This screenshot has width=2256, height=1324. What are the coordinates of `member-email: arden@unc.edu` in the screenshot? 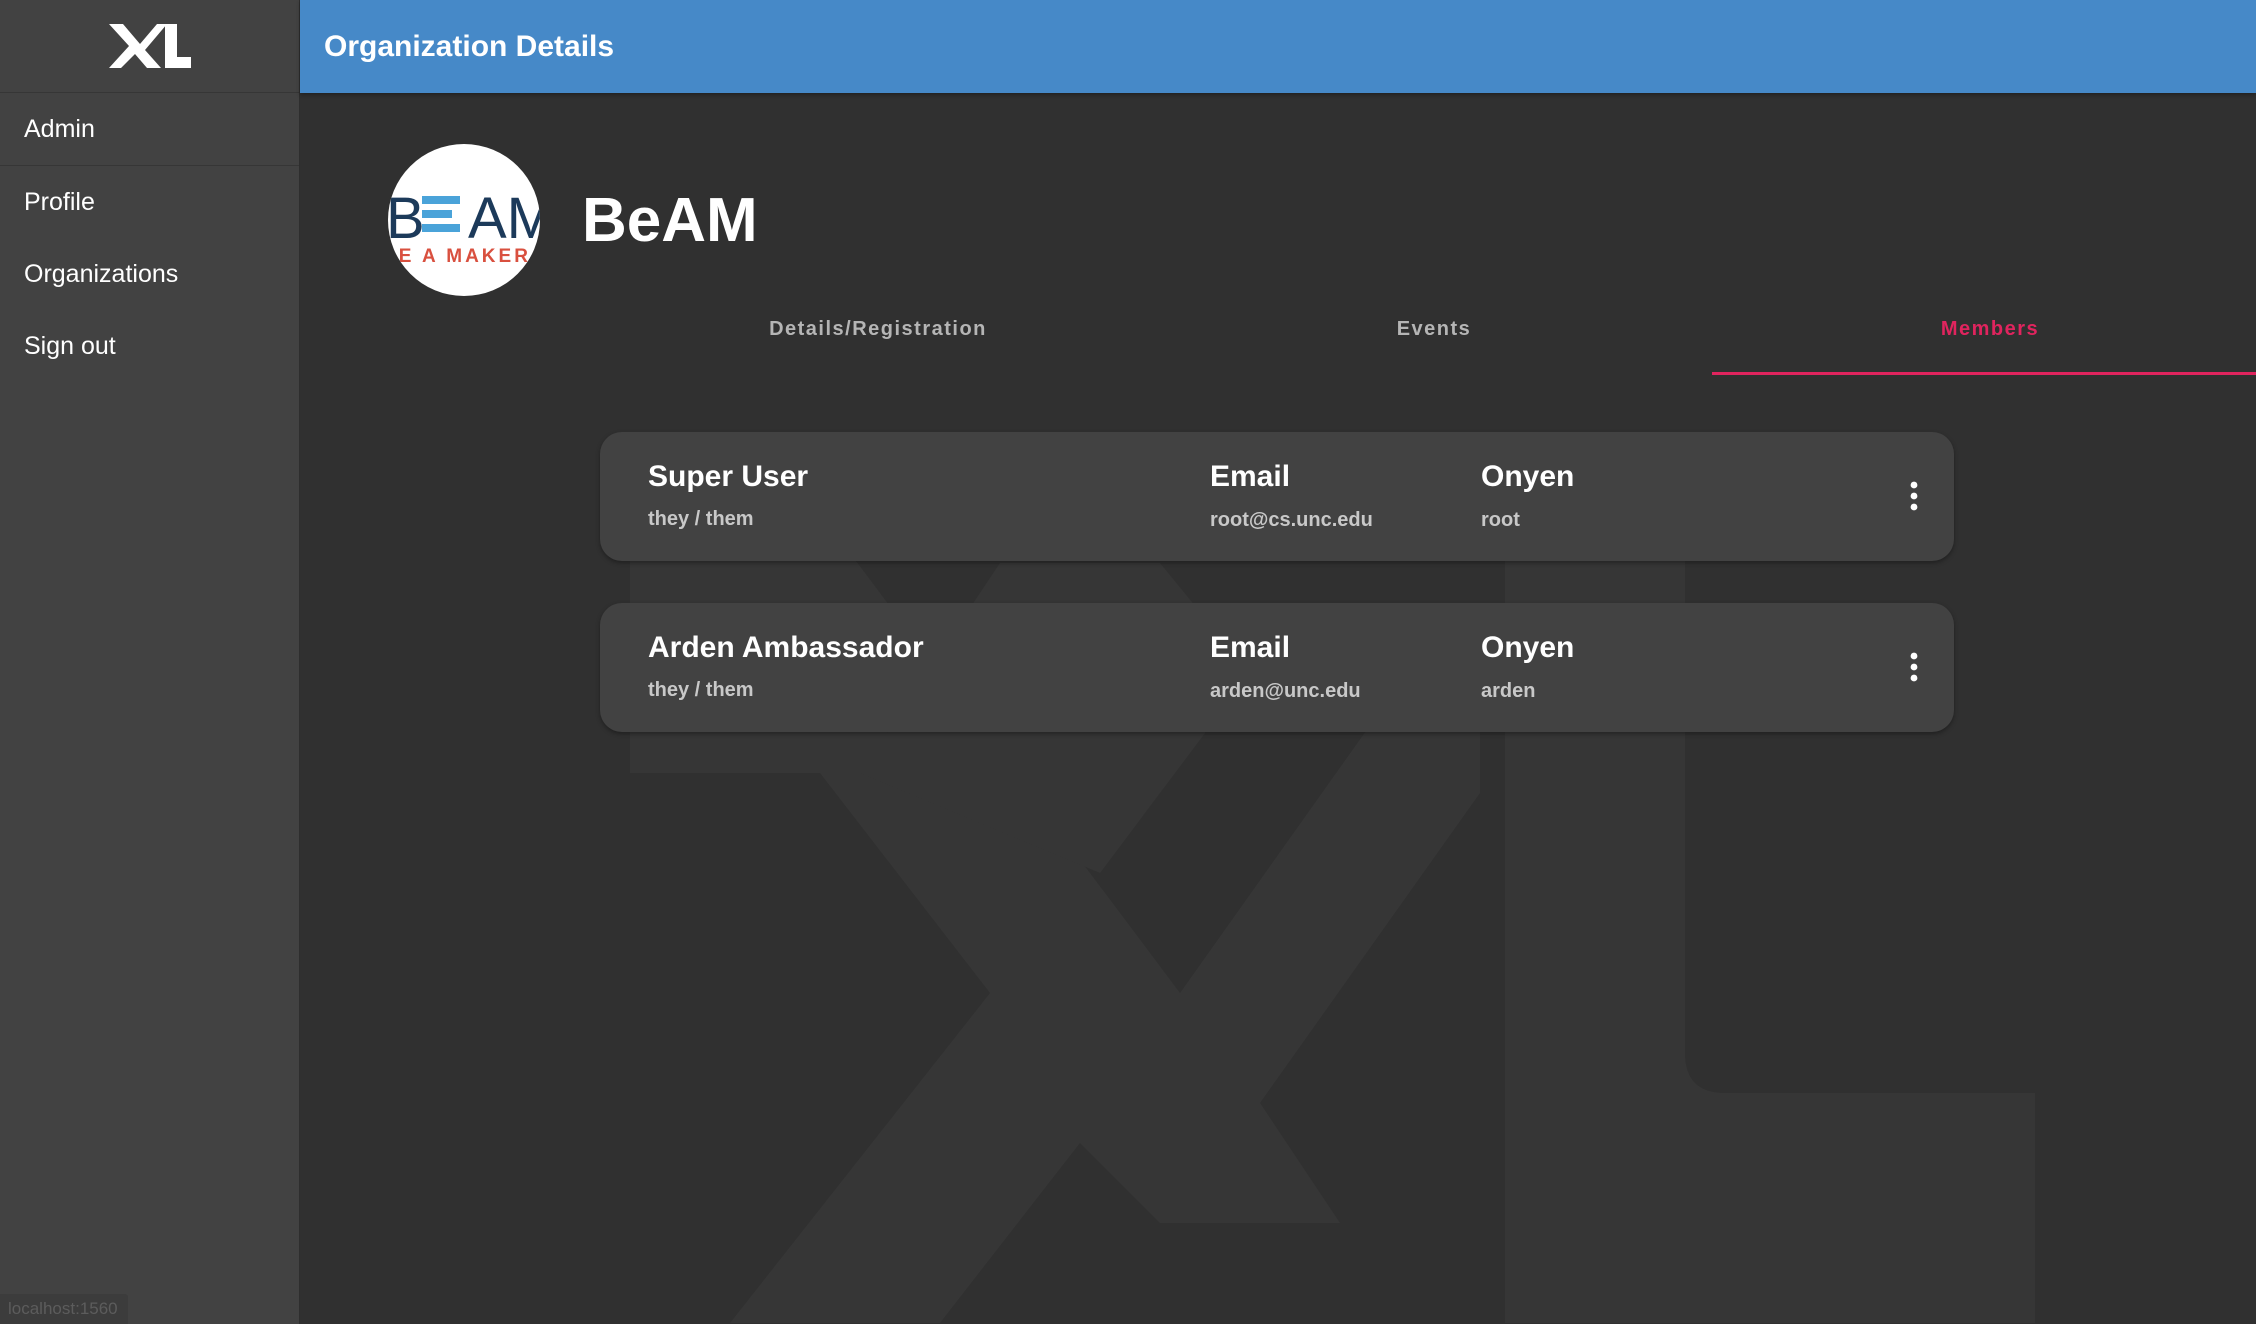 It's located at (1285, 691).